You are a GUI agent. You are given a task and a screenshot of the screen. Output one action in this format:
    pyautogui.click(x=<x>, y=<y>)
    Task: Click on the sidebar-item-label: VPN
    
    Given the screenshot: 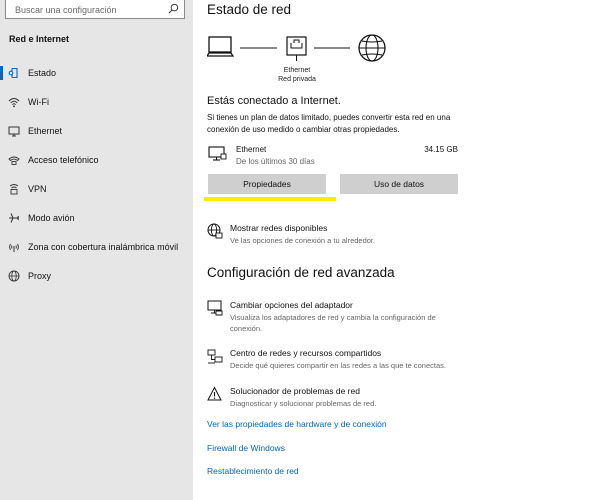 What is the action you would take?
    pyautogui.click(x=37, y=189)
    